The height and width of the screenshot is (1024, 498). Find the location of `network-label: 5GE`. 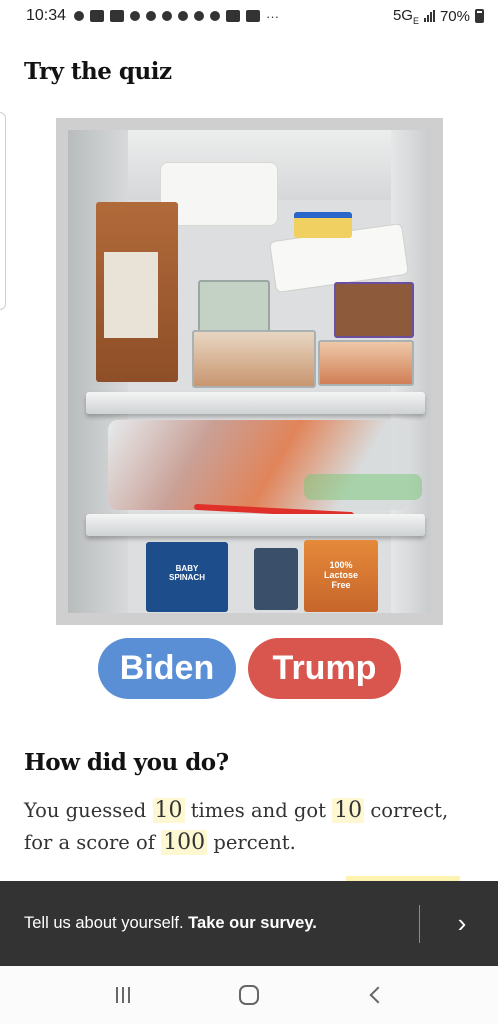

network-label: 5GE is located at coordinates (405, 16).